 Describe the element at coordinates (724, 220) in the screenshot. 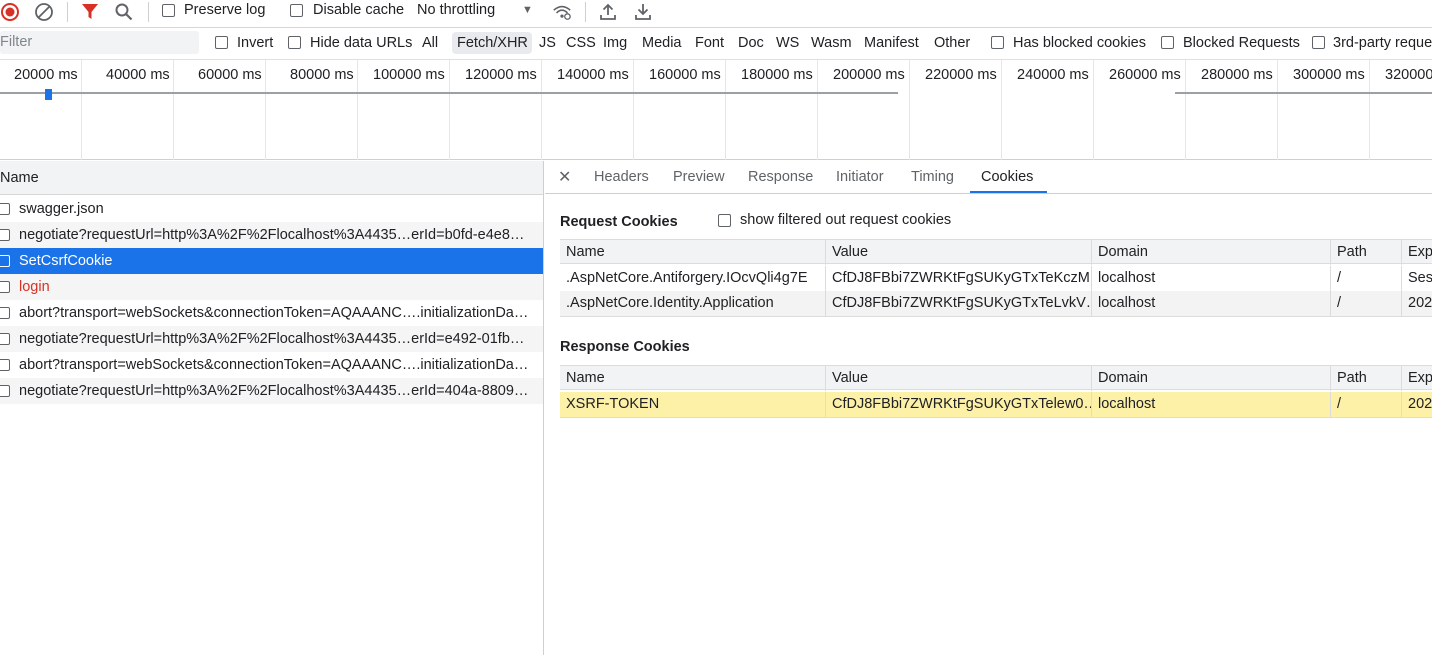

I see `show-filtered-checkbox` at that location.